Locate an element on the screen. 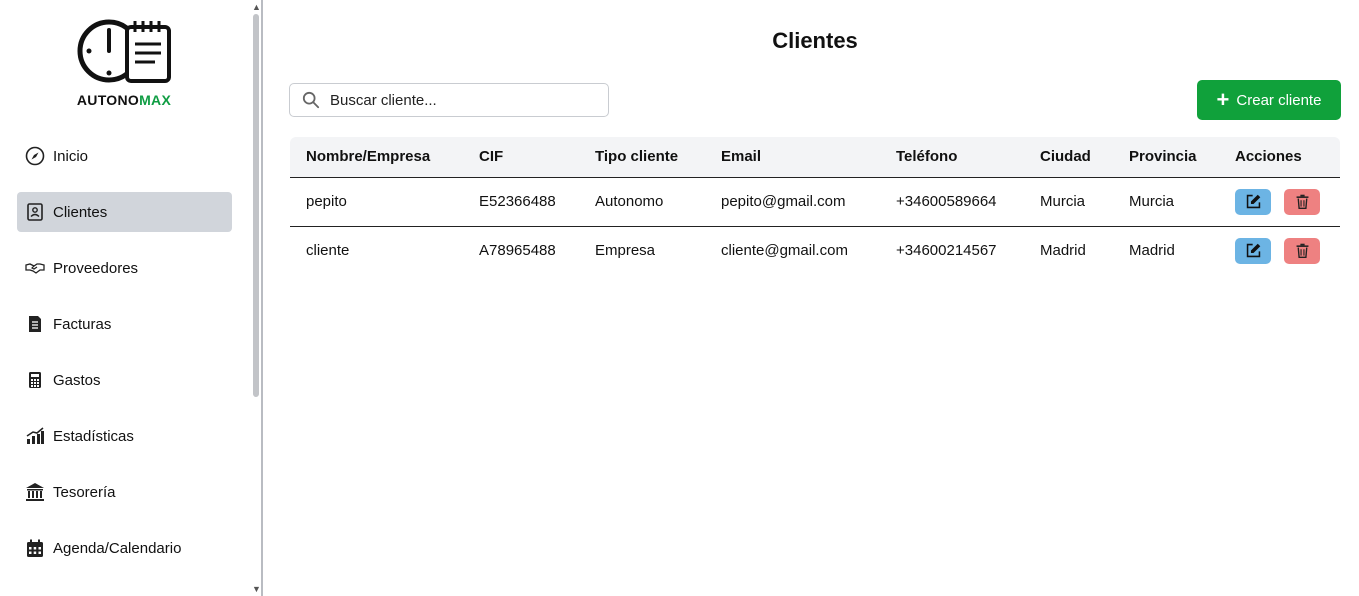 This screenshot has width=1359, height=596. sidebar-item-proveedores: Proveedores is located at coordinates (124, 268).